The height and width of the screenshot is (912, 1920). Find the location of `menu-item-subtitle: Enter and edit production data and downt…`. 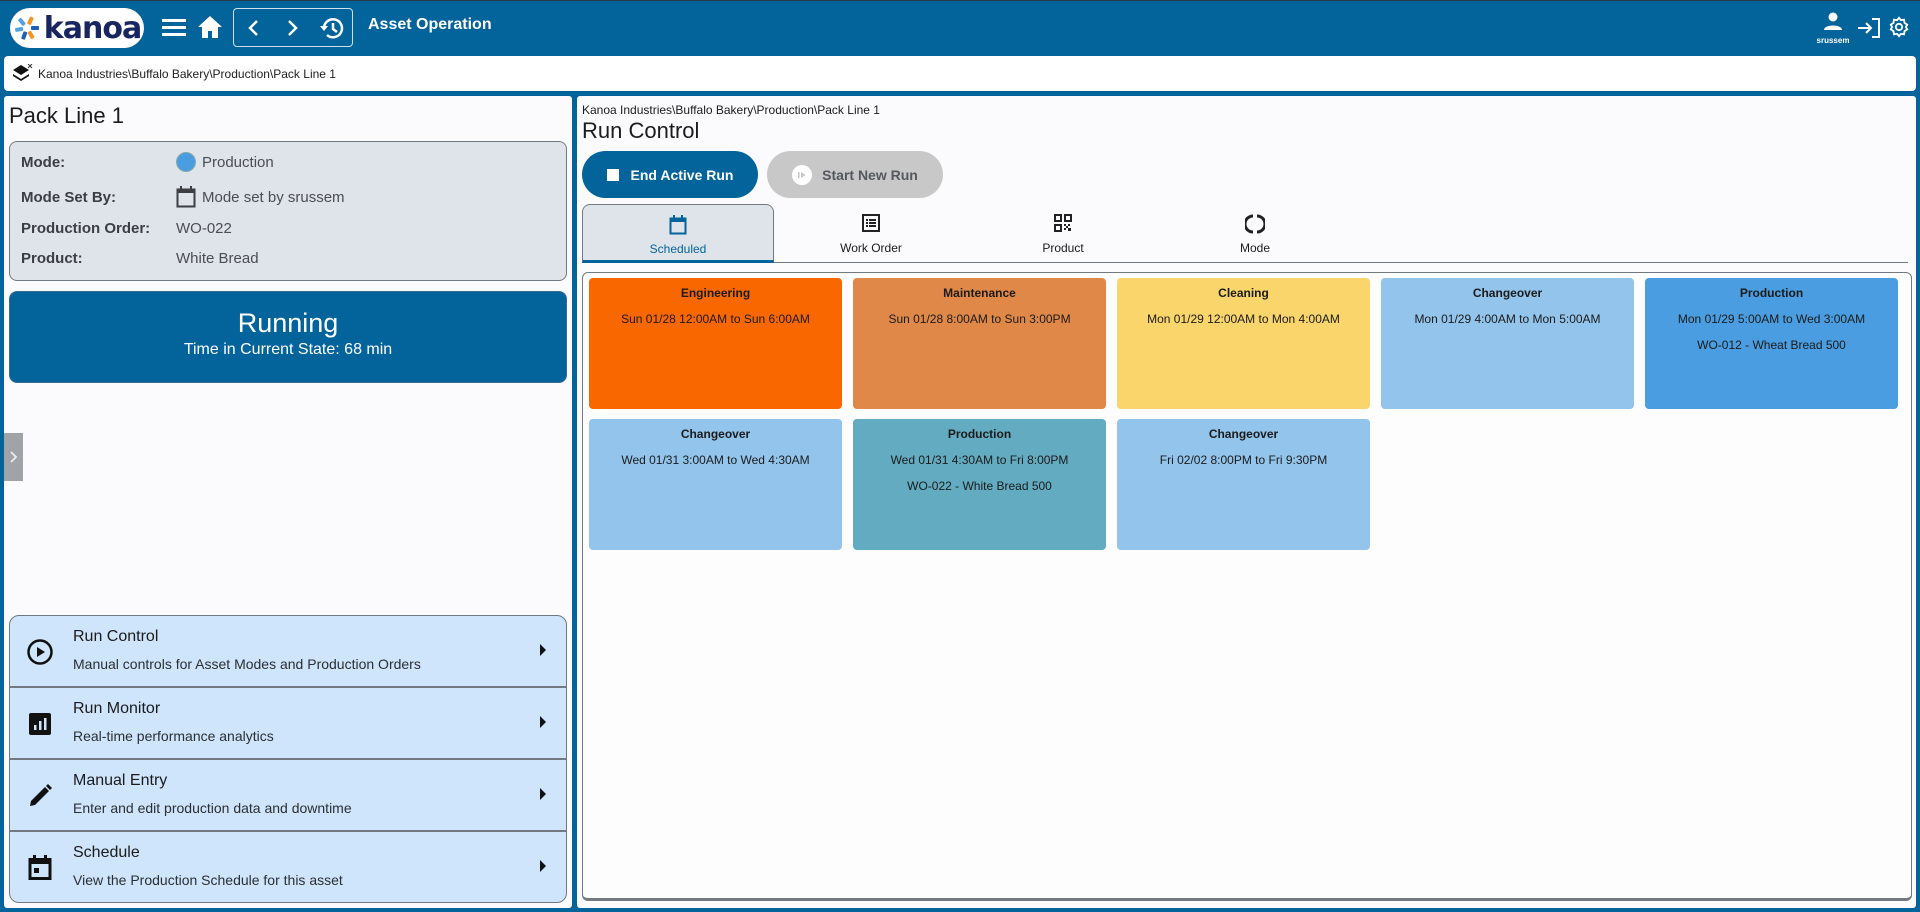

menu-item-subtitle: Enter and edit production data and downt… is located at coordinates (212, 808).